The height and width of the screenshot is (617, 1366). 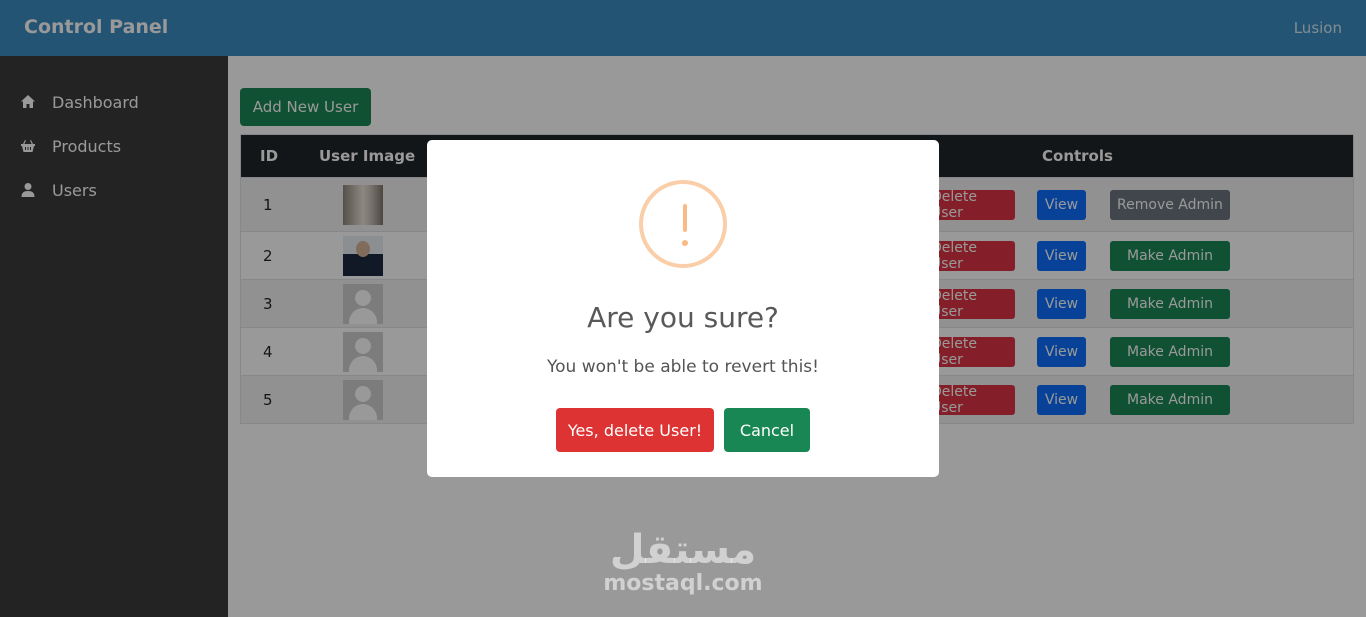 I want to click on cancel-button: Cancel, so click(x=767, y=430).